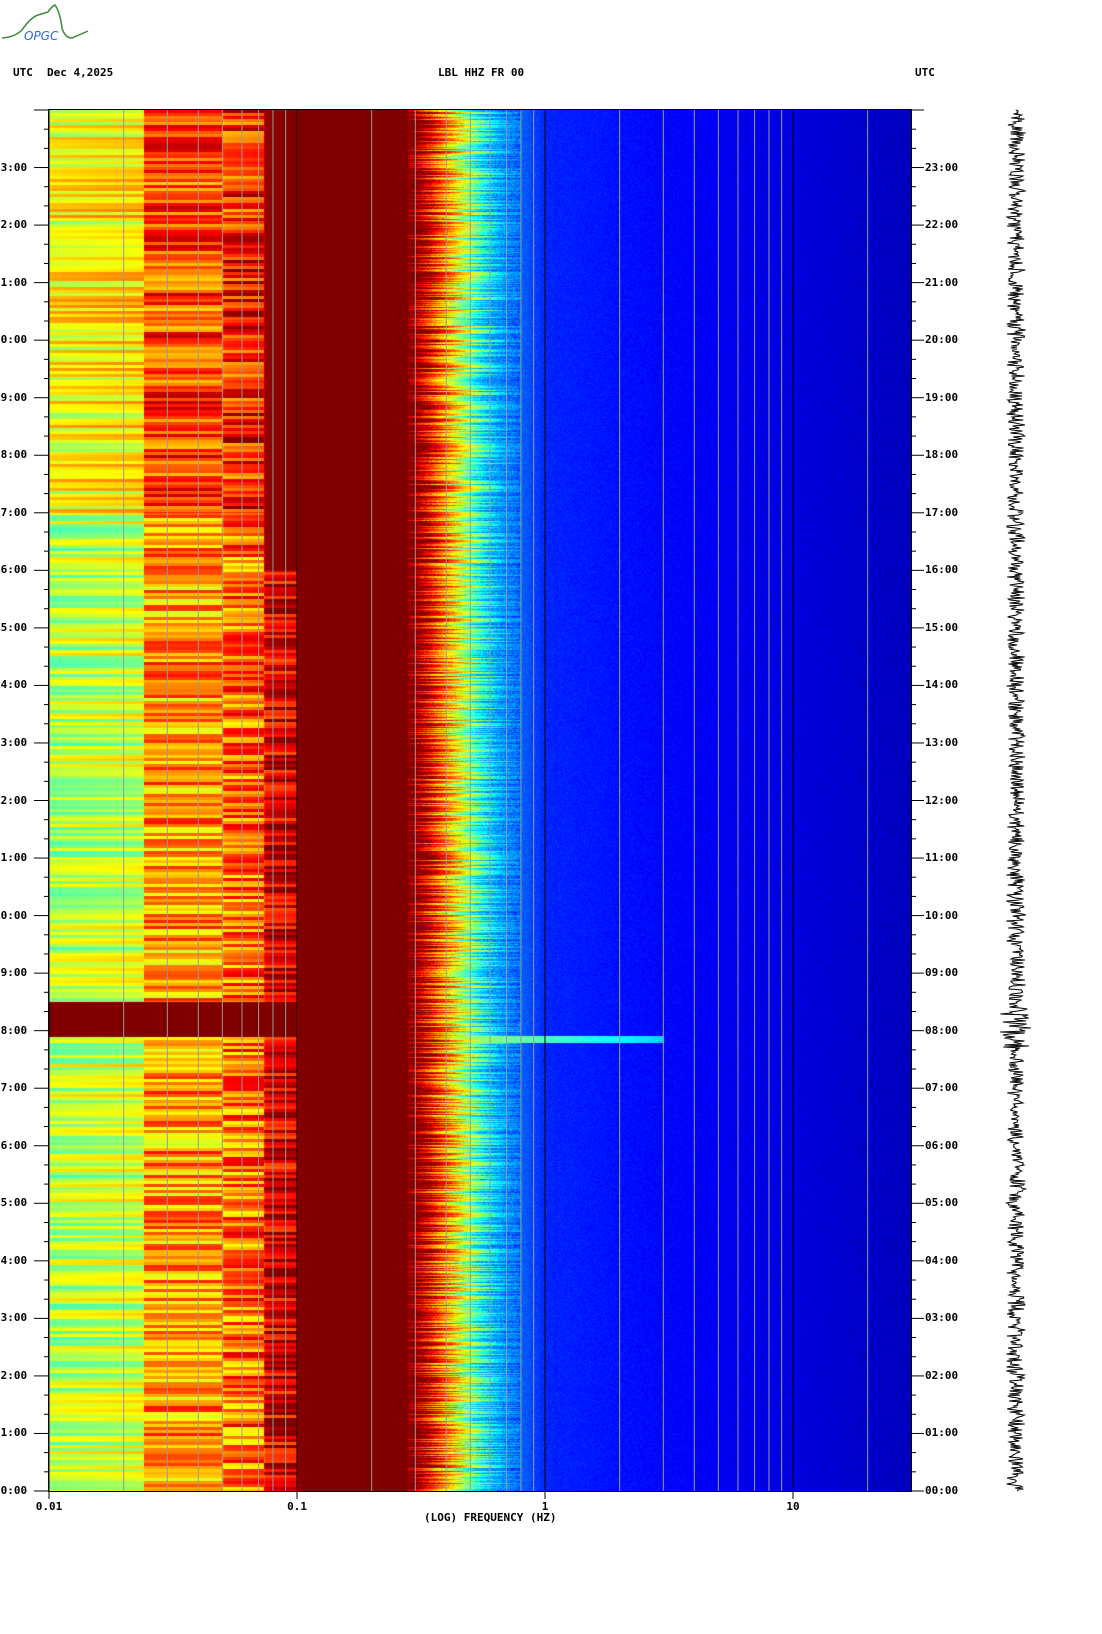 The image size is (1102, 1634). What do you see at coordinates (942, 397) in the screenshot?
I see `right-time-label: 19:00` at bounding box center [942, 397].